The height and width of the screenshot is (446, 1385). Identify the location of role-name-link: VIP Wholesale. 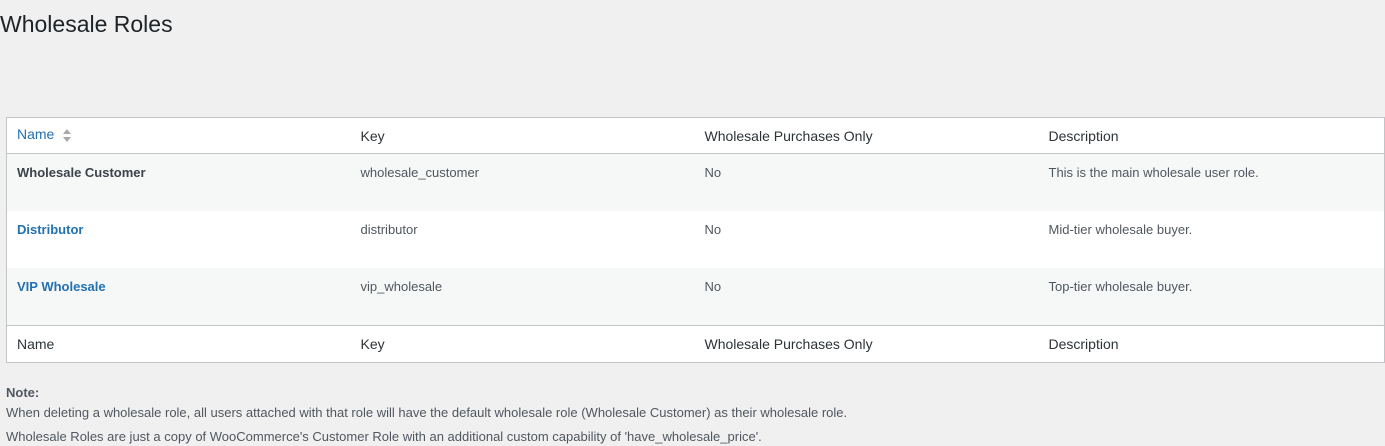
(61, 286).